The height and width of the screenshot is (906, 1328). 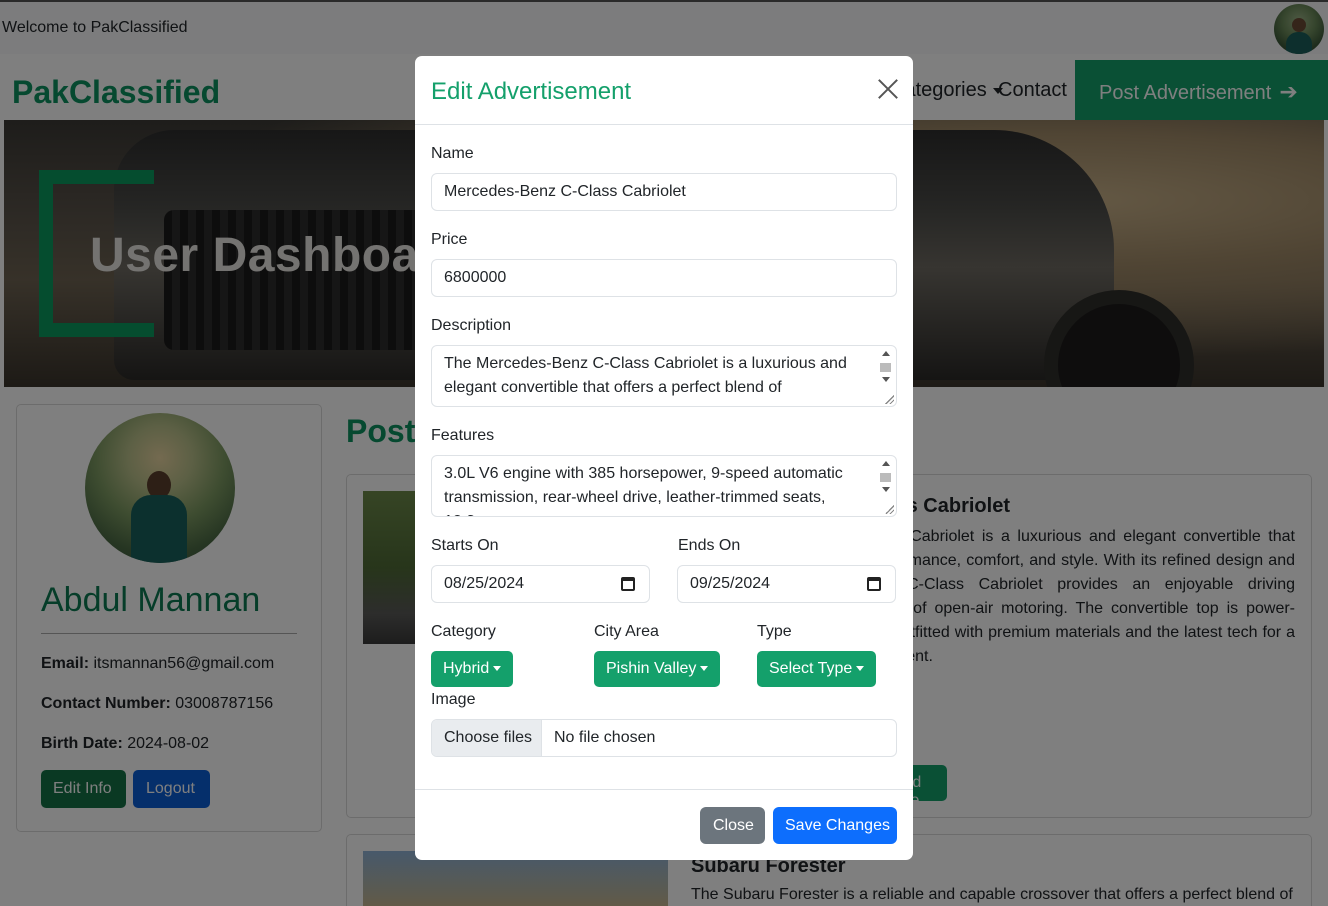 What do you see at coordinates (463, 631) in the screenshot?
I see `category-label: Category` at bounding box center [463, 631].